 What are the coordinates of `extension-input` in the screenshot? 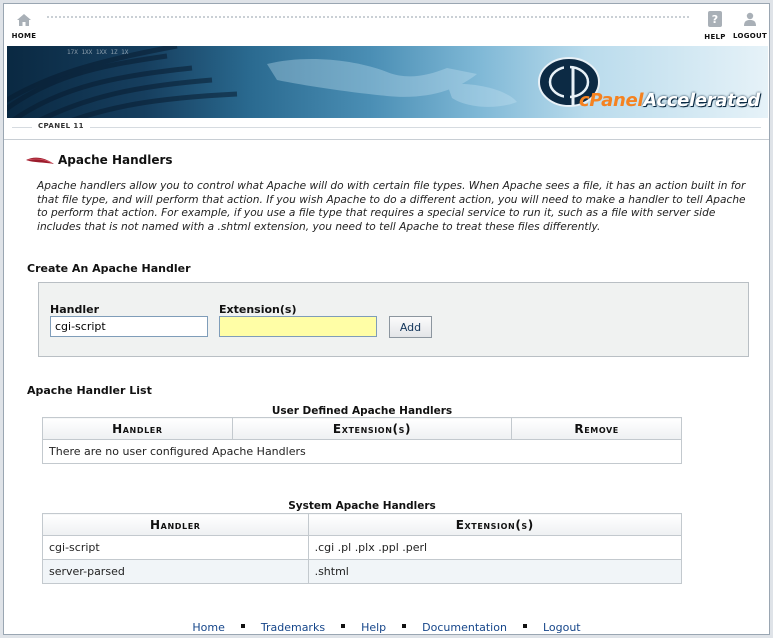 It's located at (298, 326).